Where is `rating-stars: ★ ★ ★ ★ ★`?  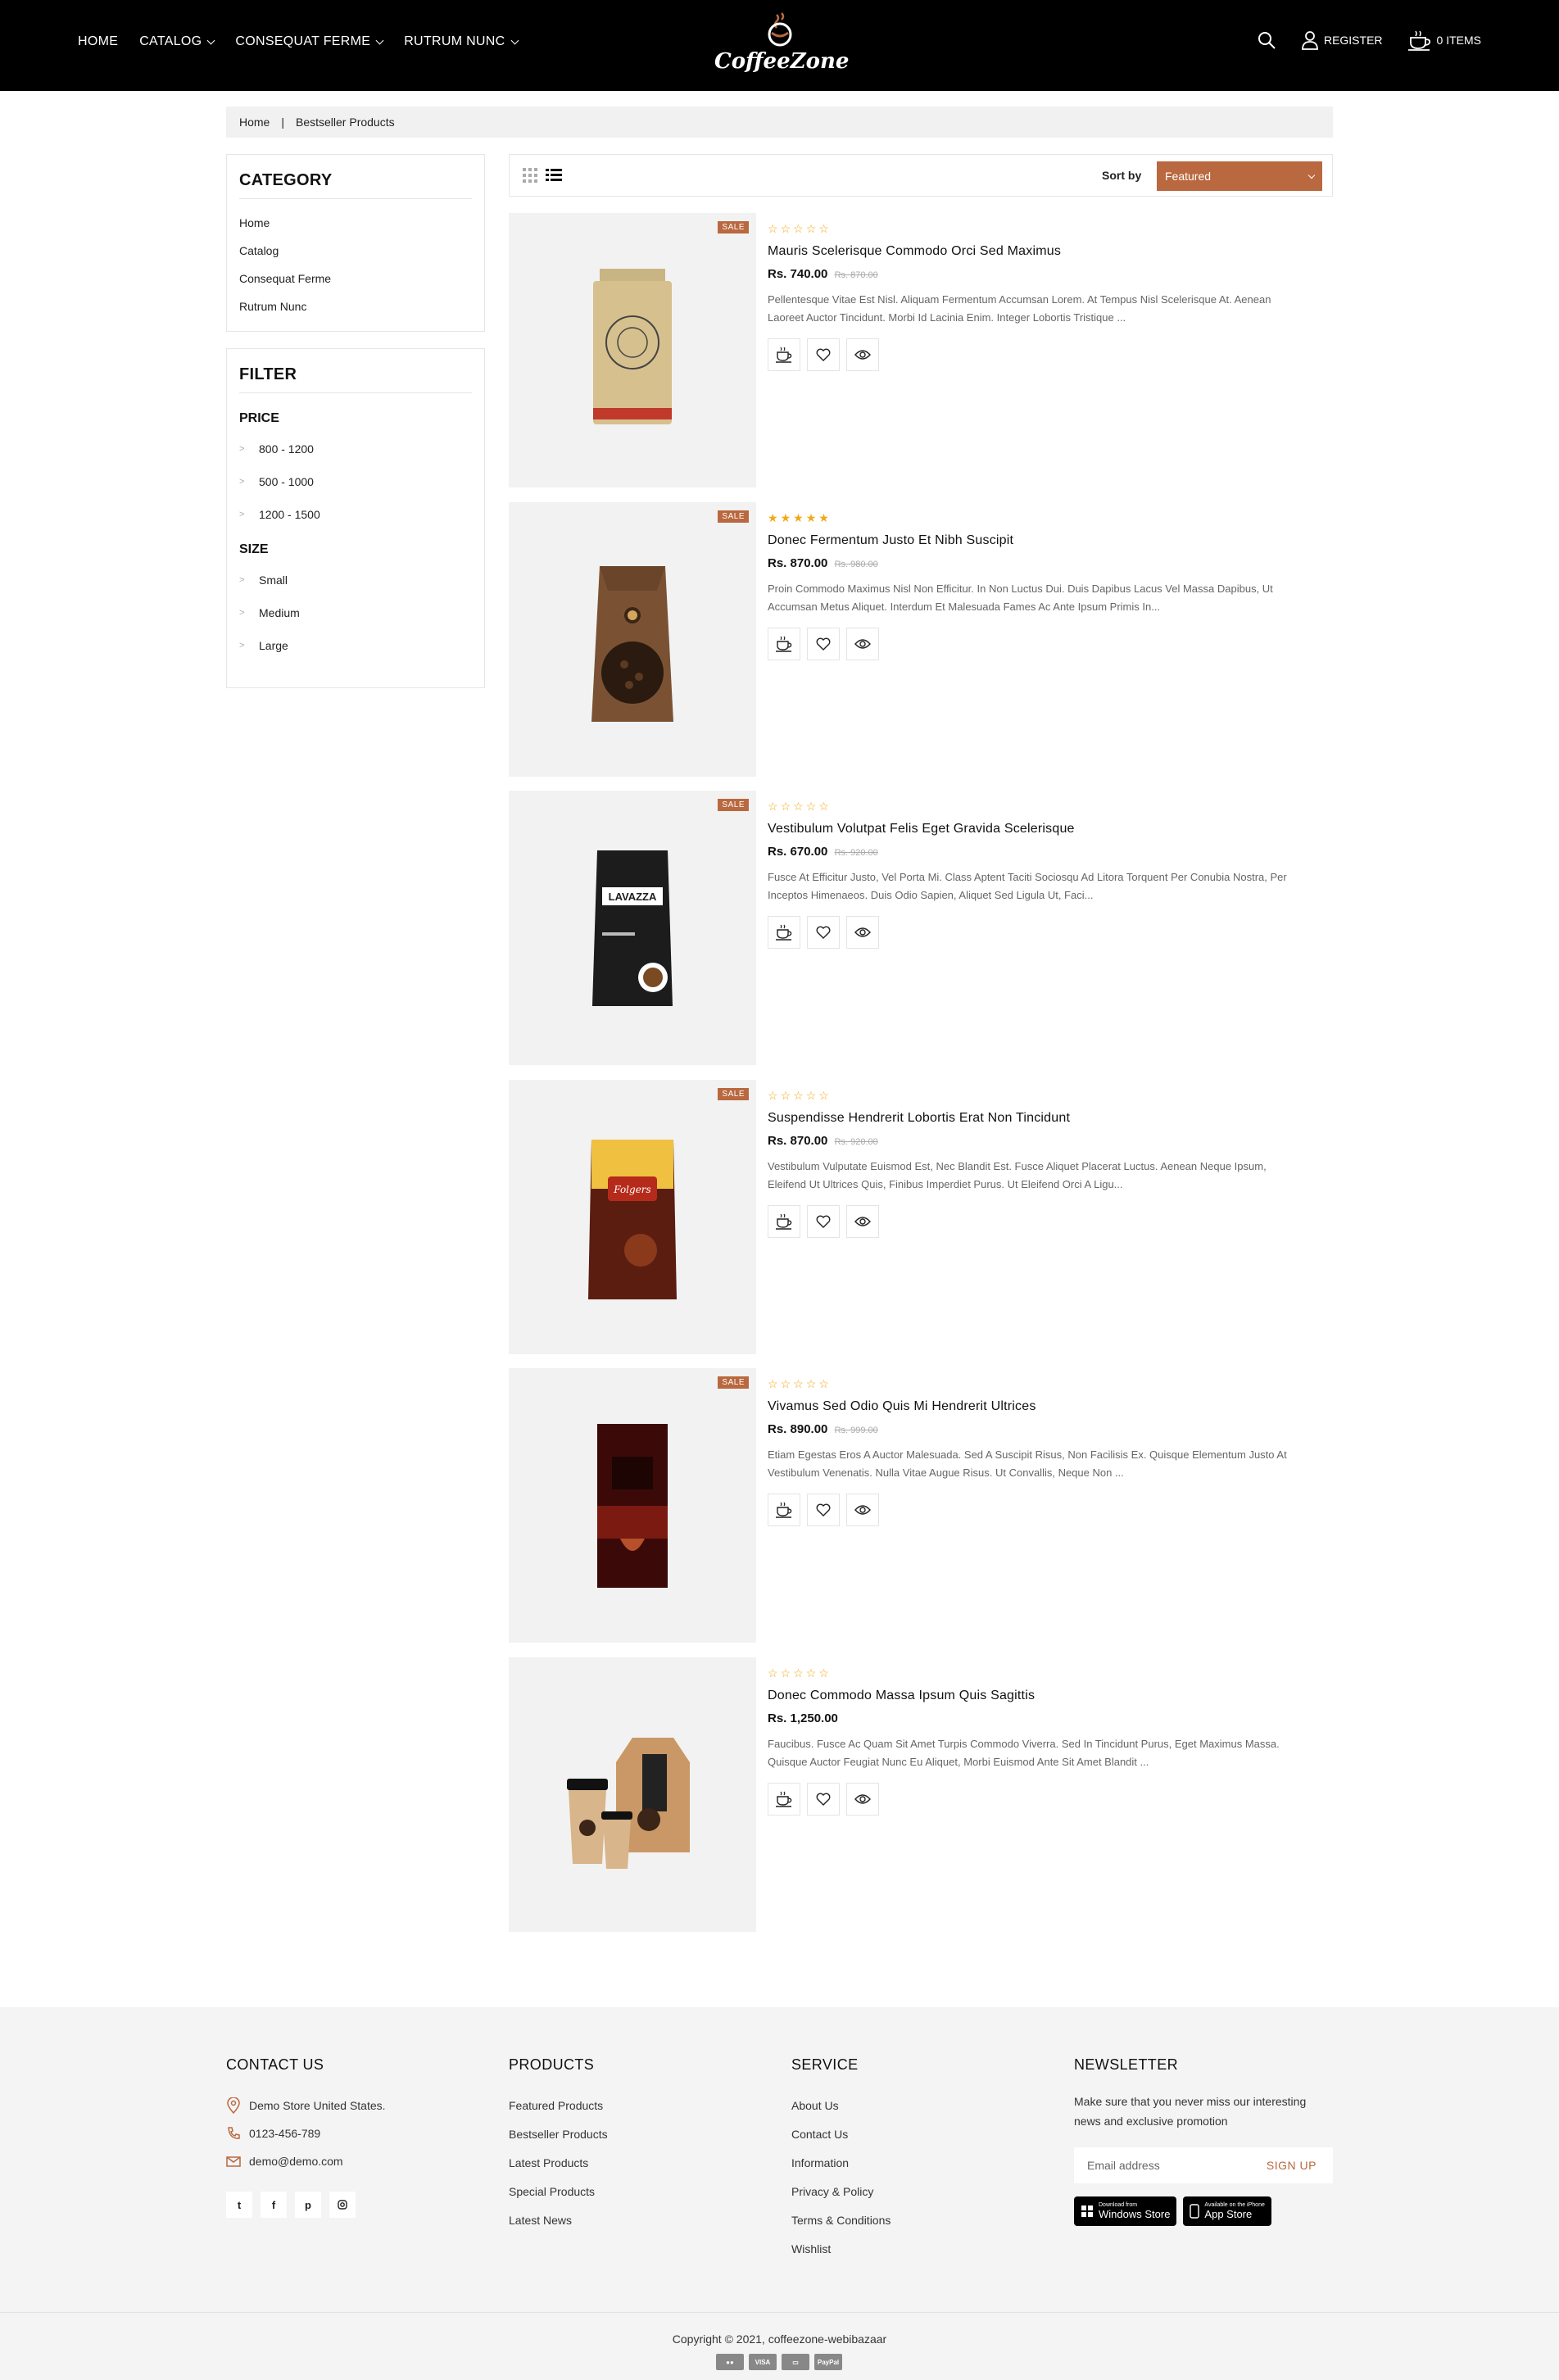
rating-stars: ★ ★ ★ ★ ★ is located at coordinates (1046, 518).